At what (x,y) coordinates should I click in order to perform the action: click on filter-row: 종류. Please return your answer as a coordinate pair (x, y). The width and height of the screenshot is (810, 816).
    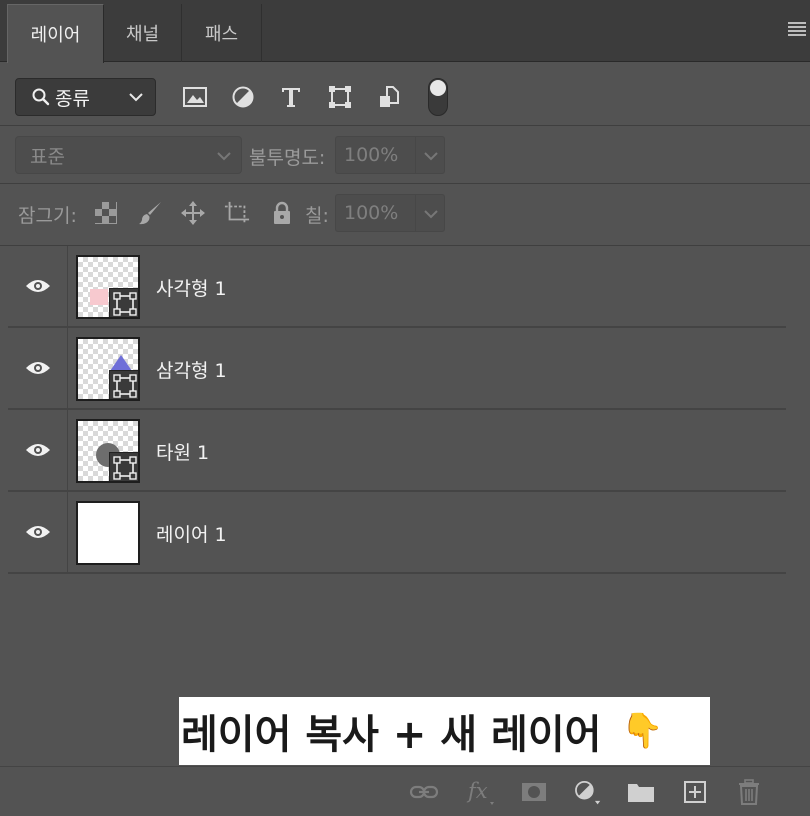
    Looking at the image, I should click on (405, 94).